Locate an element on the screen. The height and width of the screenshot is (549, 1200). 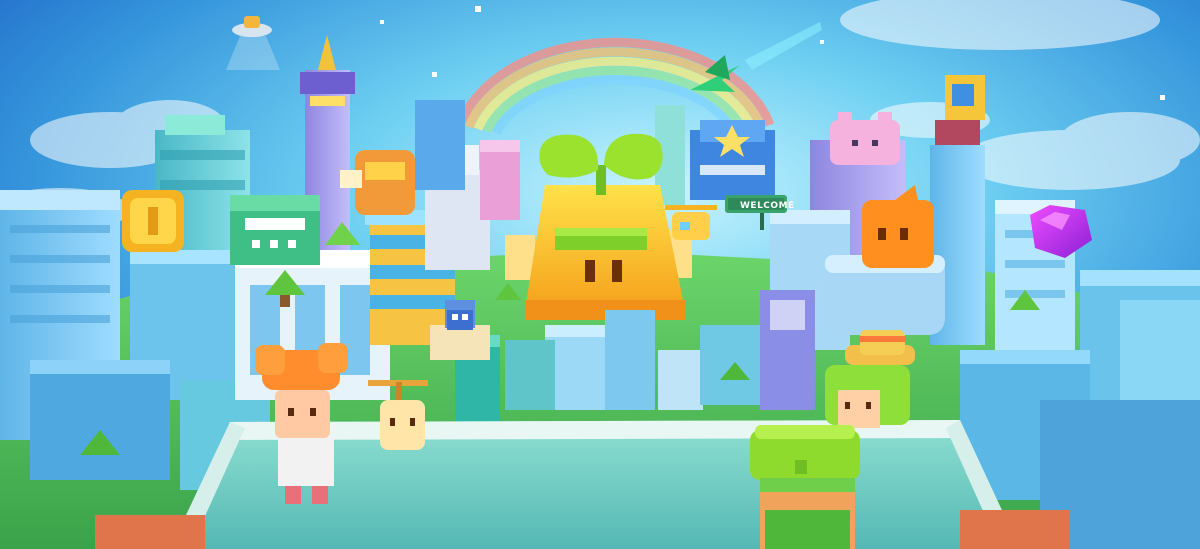
small-robot-character is located at coordinates (460, 320).